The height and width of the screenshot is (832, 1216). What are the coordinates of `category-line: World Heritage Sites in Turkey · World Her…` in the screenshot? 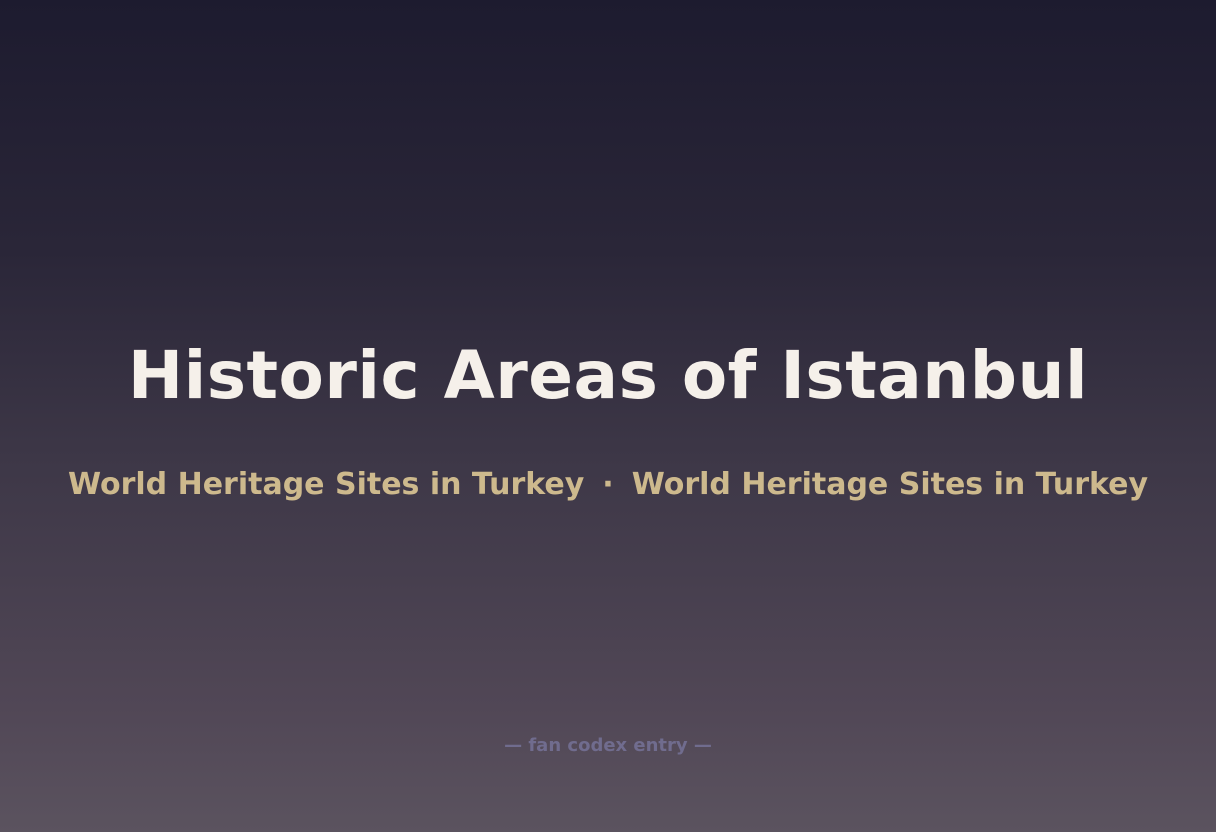 It's located at (608, 485).